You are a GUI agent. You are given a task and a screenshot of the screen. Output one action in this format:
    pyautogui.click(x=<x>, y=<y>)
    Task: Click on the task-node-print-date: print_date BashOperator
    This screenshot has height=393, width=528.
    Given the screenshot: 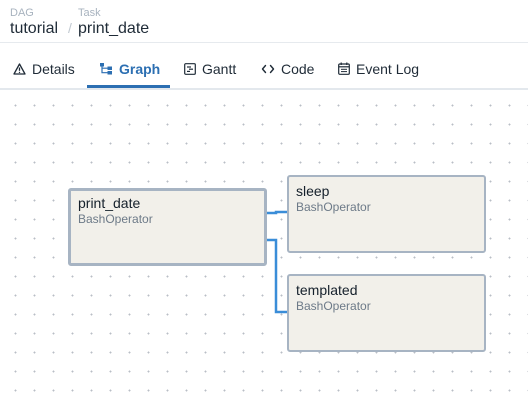 What is the action you would take?
    pyautogui.click(x=167, y=227)
    